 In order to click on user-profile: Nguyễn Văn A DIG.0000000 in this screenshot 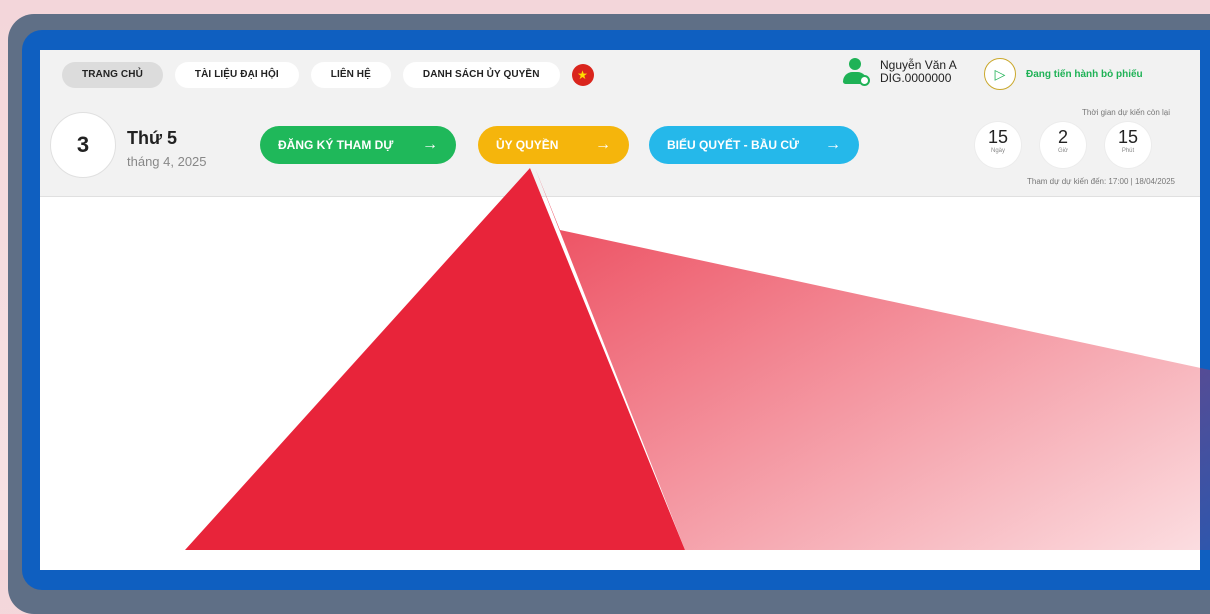, I will do `click(898, 72)`.